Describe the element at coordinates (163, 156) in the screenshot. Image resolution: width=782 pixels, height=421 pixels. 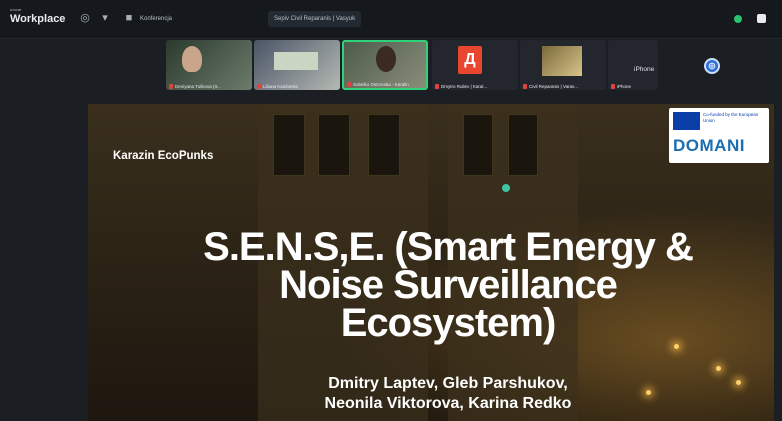
I see `team-name: Karazin EcoPunks` at that location.